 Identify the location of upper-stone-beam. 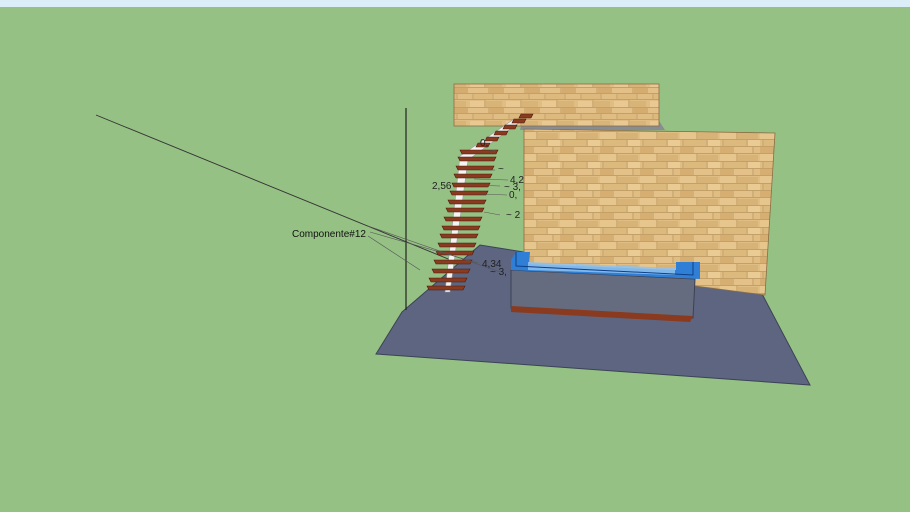
(556, 105).